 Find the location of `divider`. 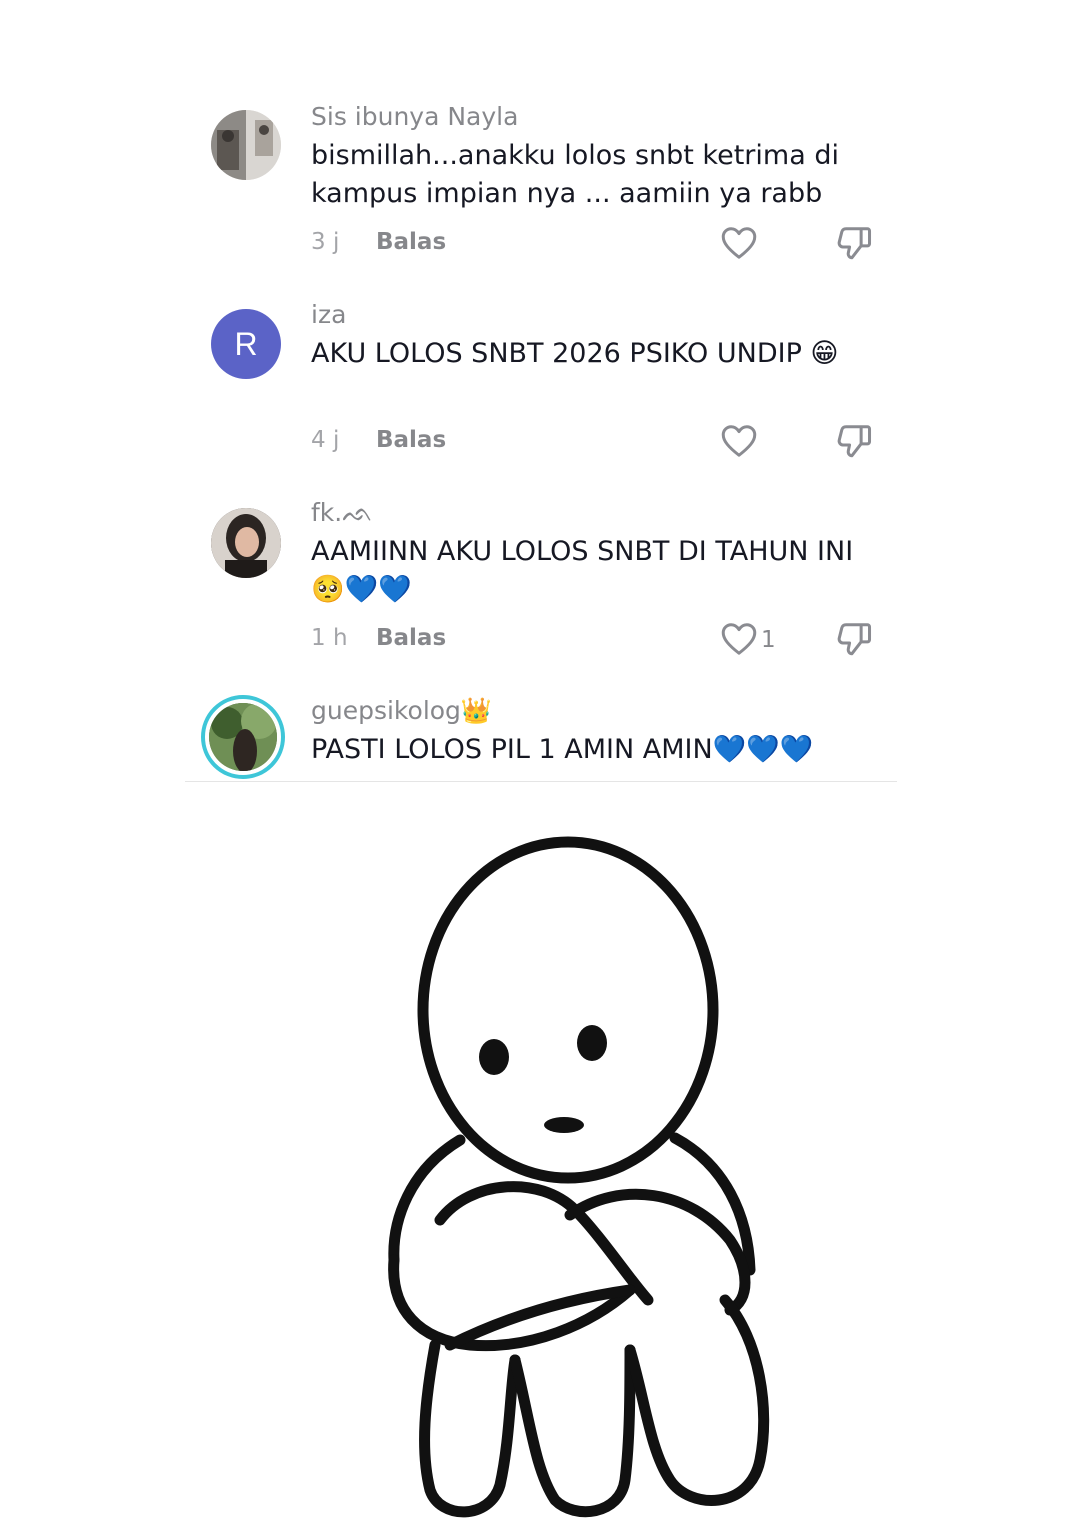

divider is located at coordinates (541, 781).